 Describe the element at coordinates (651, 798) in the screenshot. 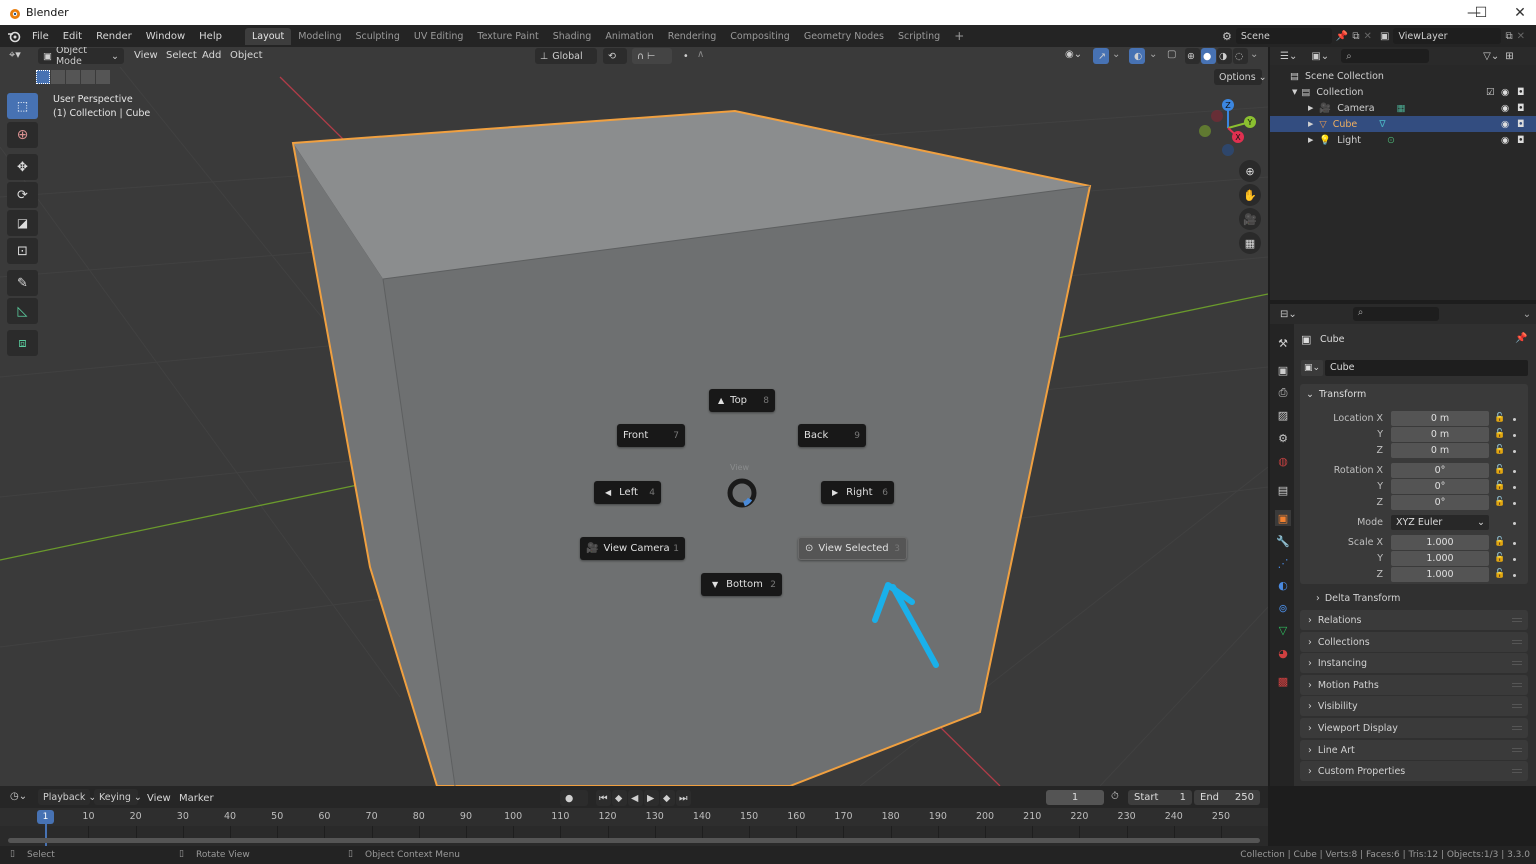

I see `play-button: ▶` at that location.